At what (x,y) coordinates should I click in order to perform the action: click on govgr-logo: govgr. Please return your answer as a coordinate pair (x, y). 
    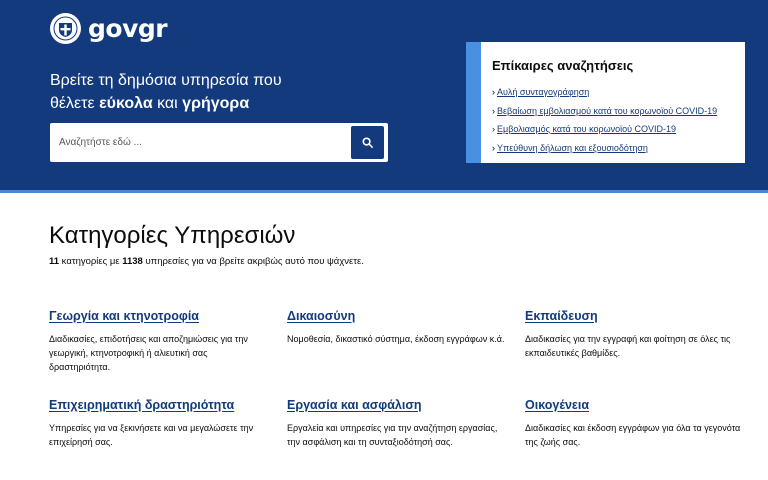
    Looking at the image, I should click on (109, 28).